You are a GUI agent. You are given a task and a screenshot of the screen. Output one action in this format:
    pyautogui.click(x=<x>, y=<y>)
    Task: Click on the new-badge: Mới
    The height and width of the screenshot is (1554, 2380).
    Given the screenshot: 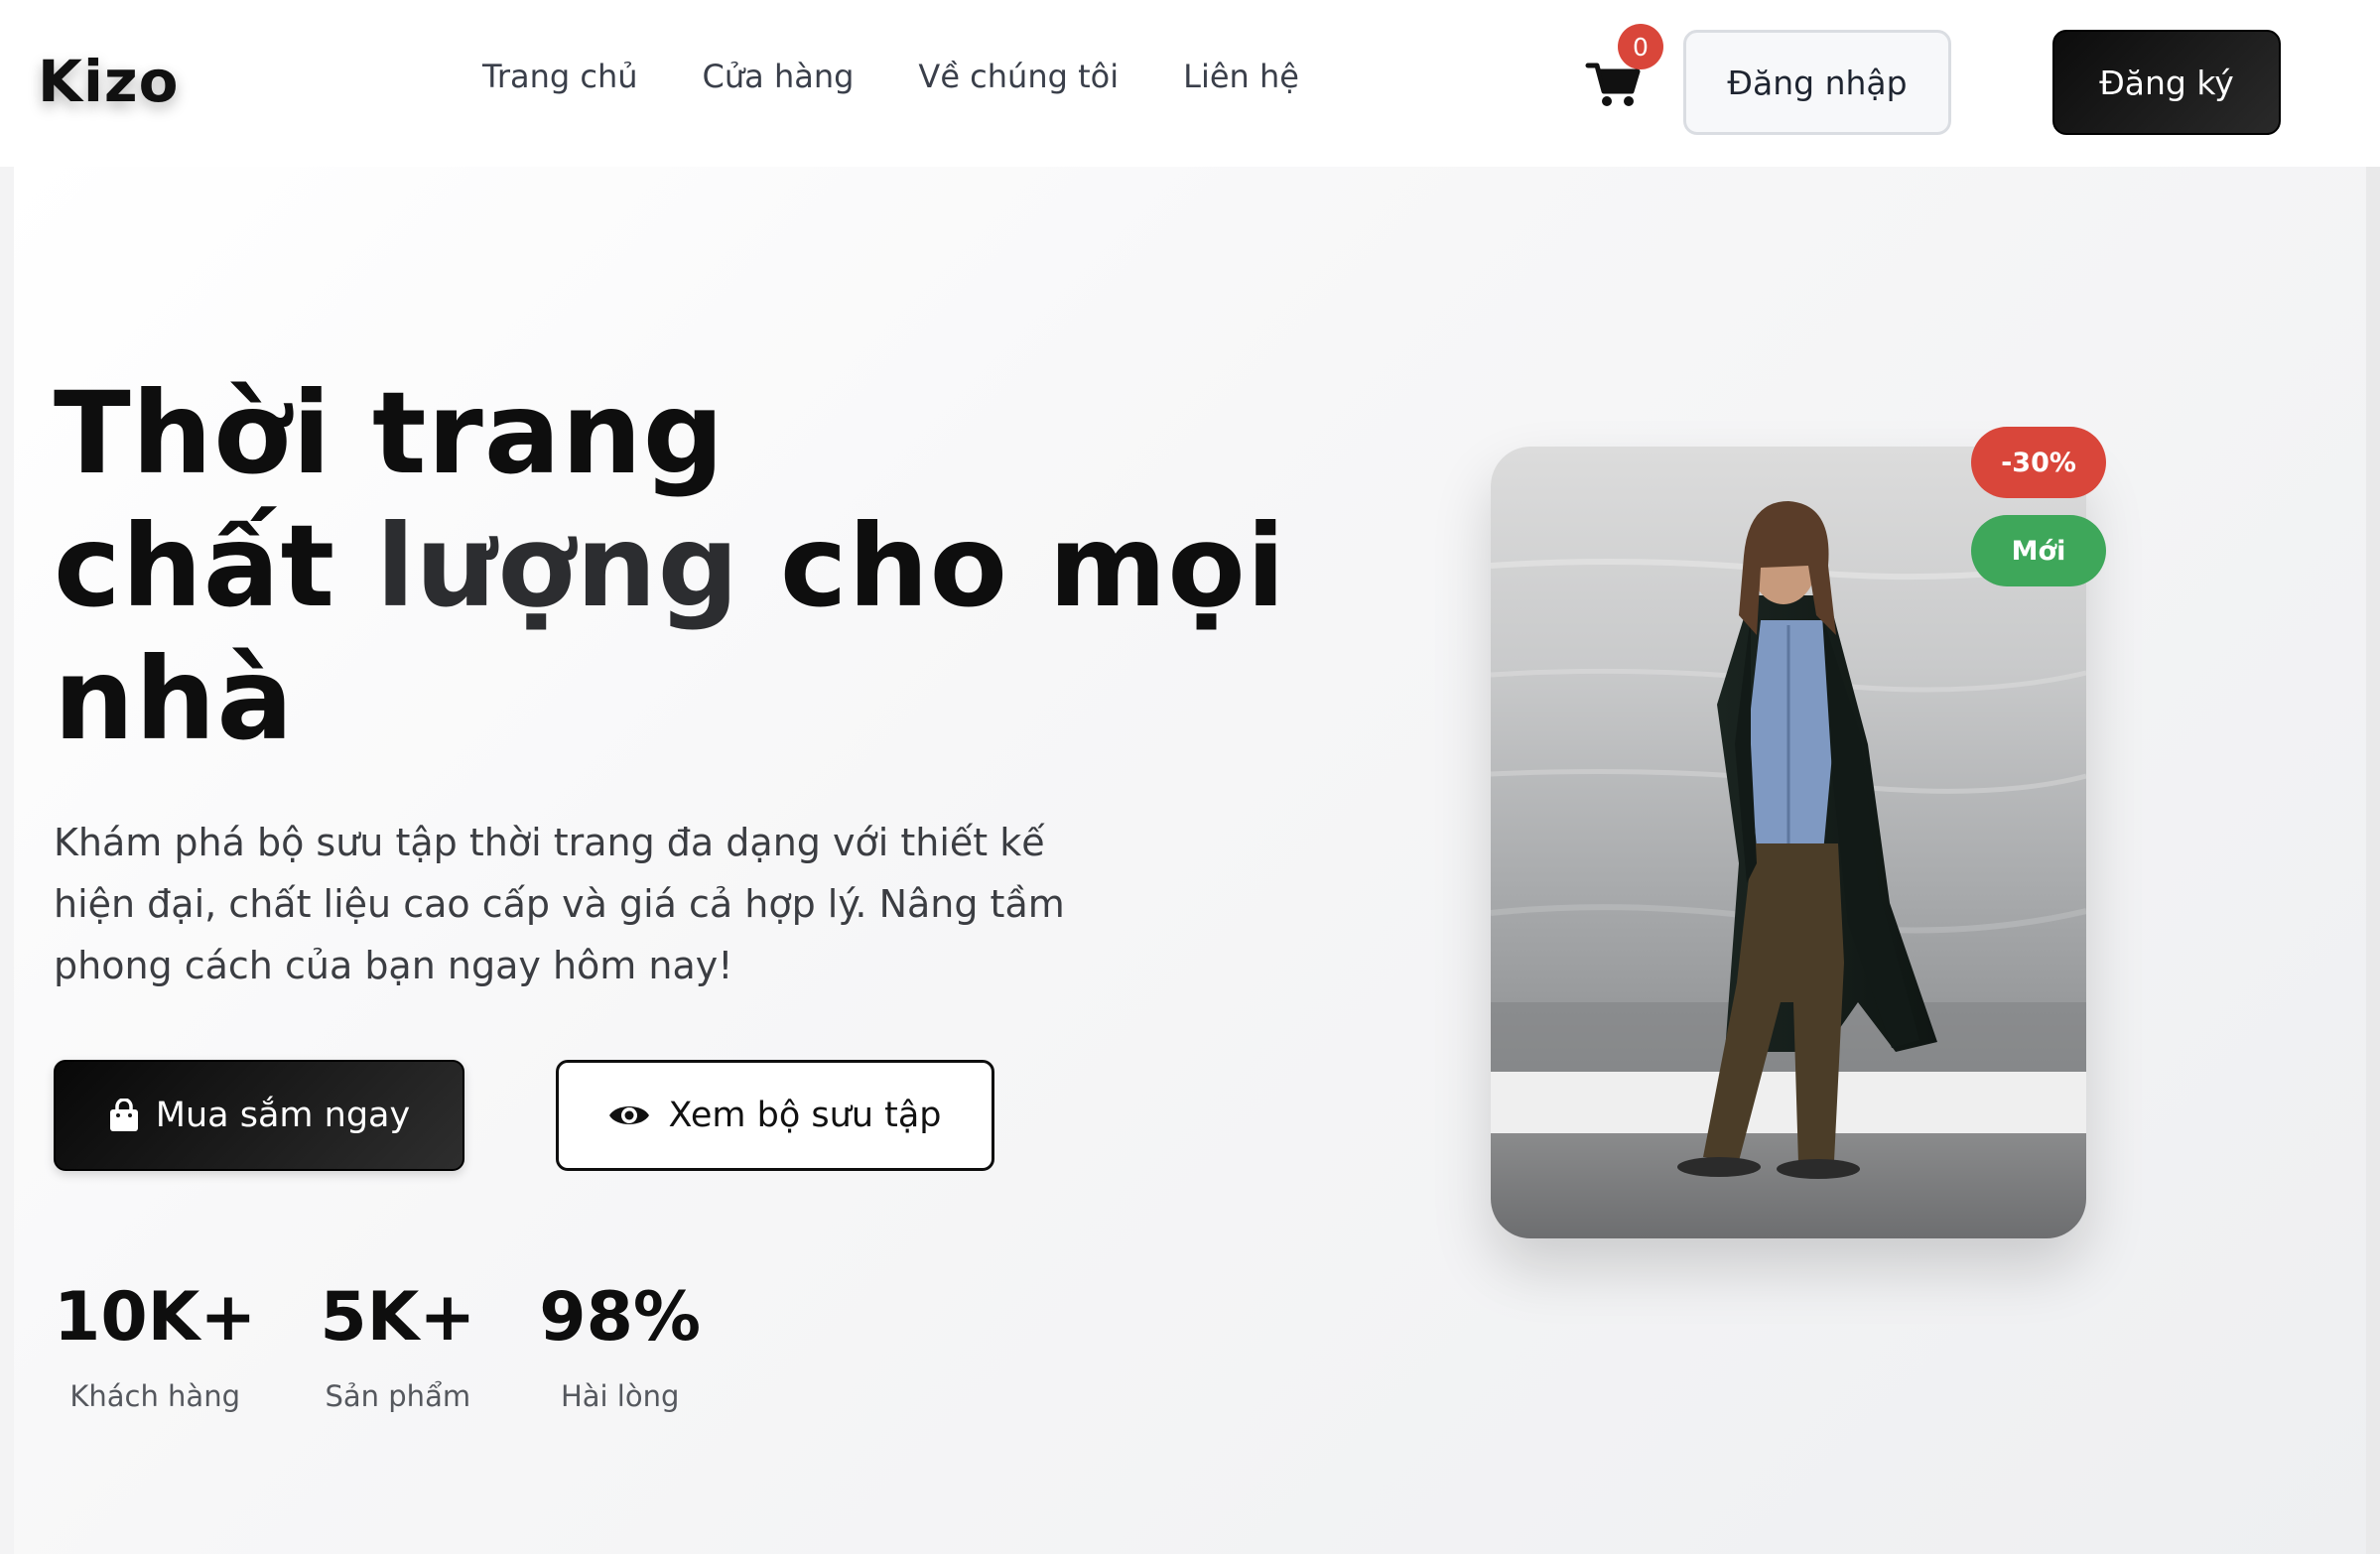 What is the action you would take?
    pyautogui.click(x=2039, y=550)
    